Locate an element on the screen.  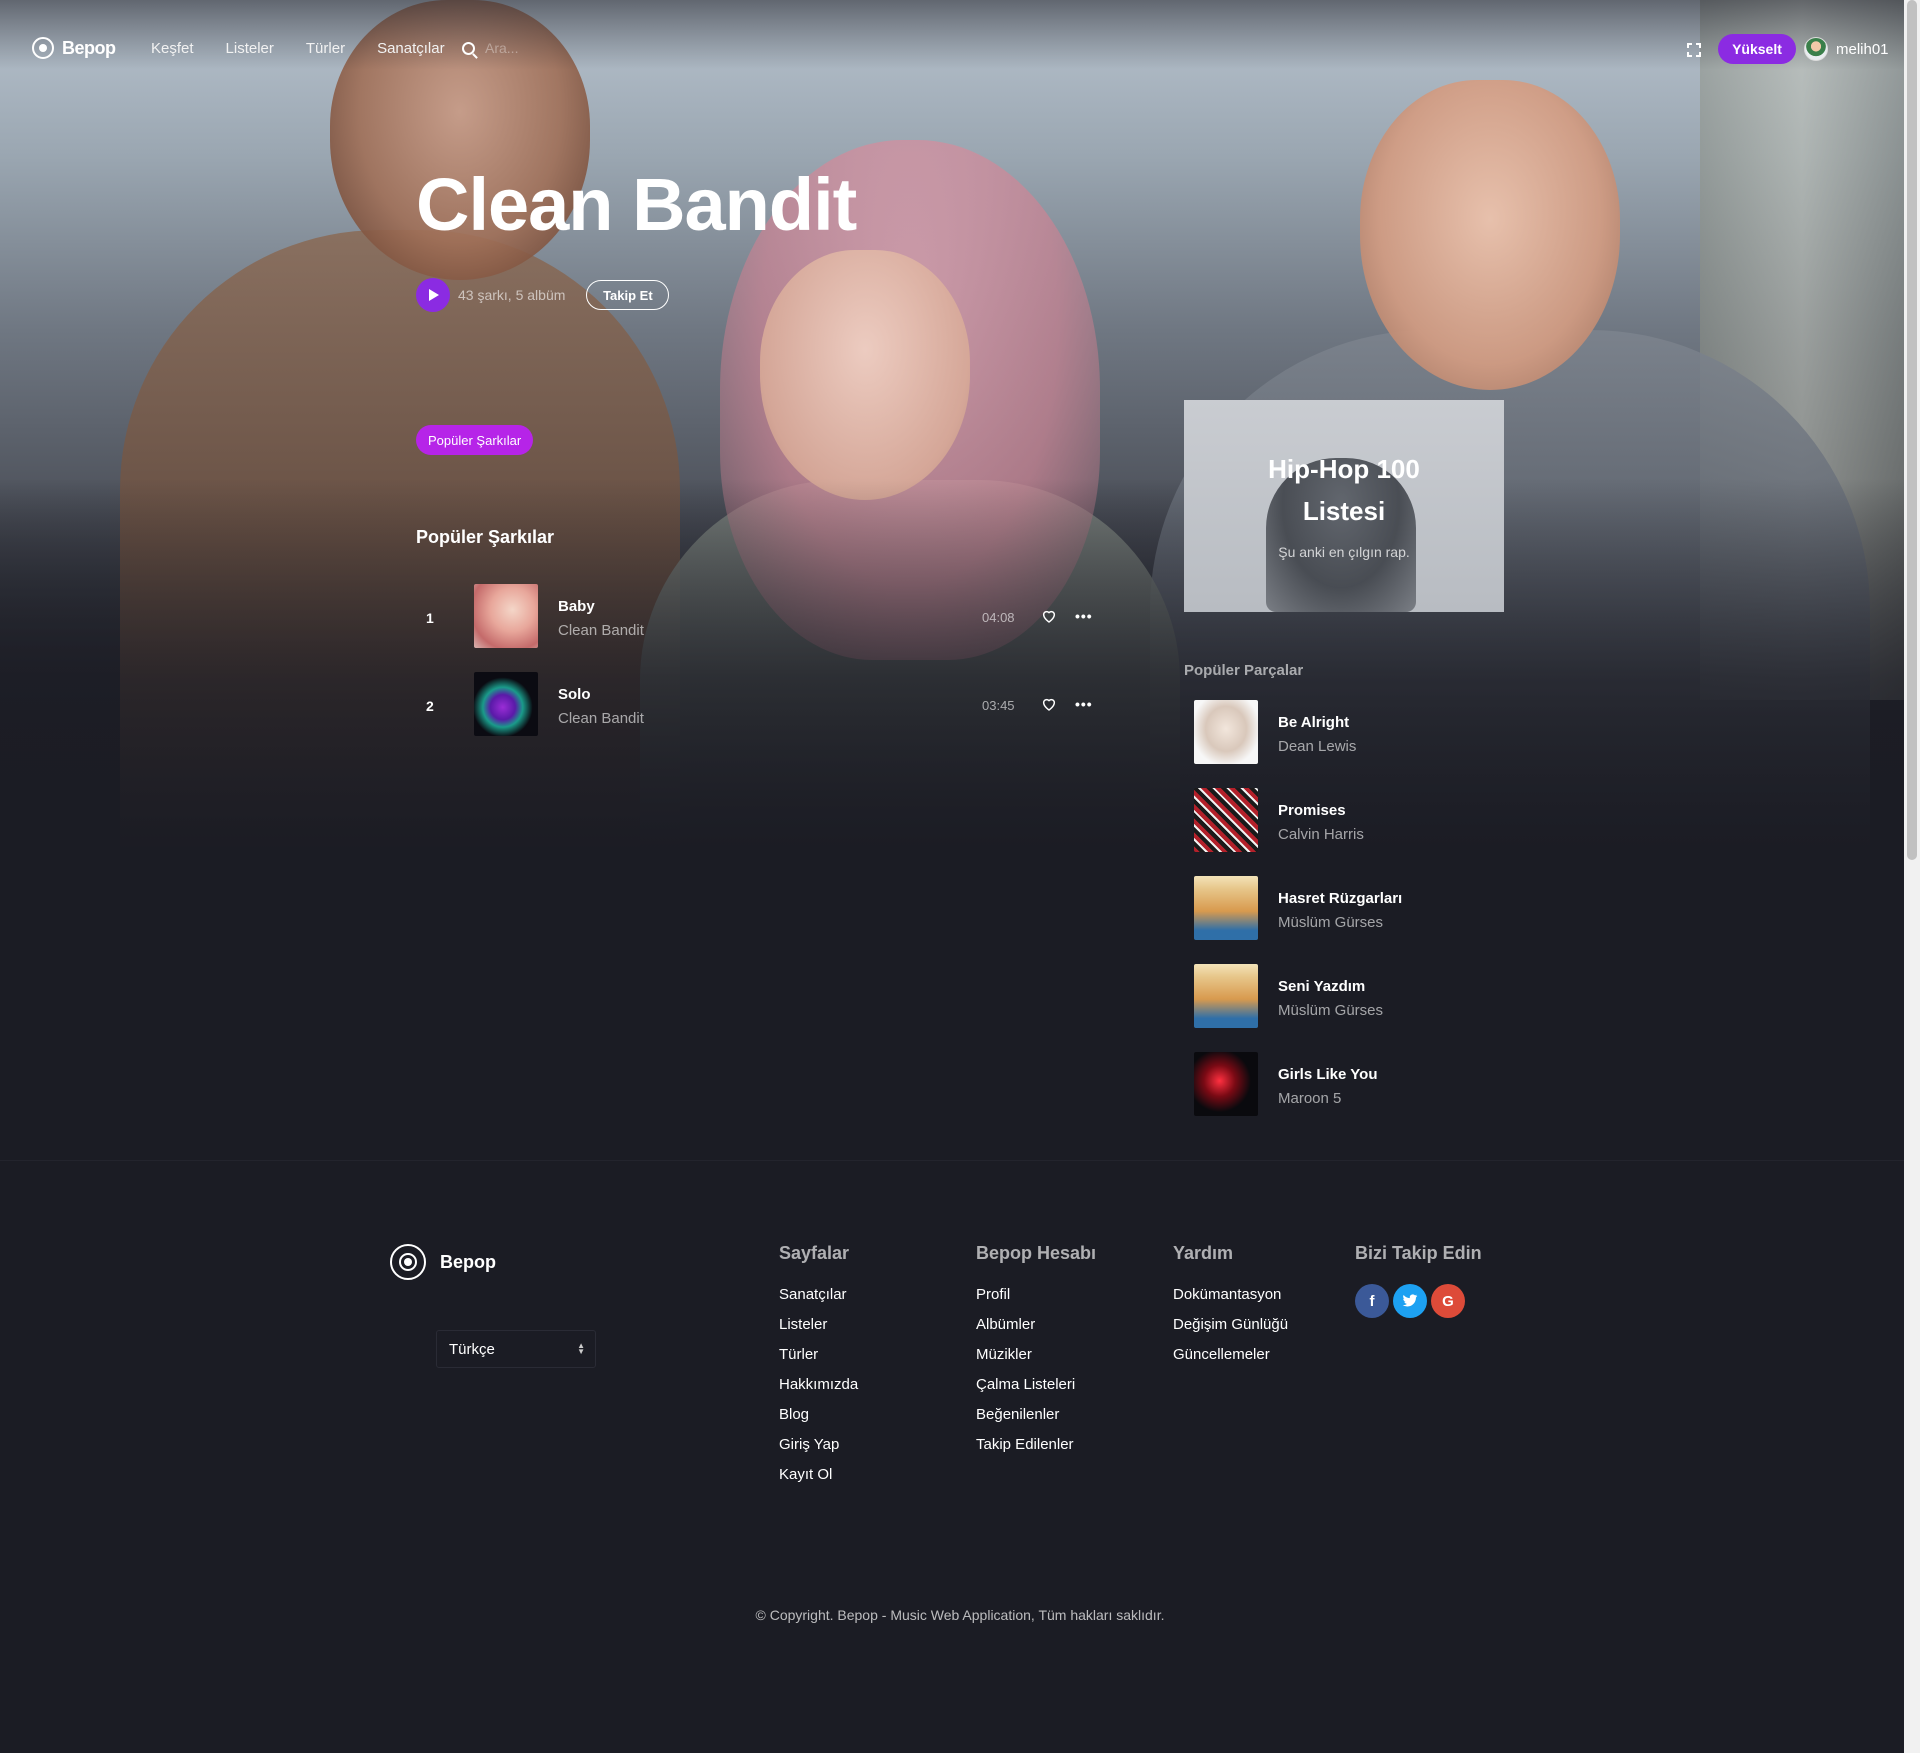
footer-column-title: Yardım is located at coordinates (1203, 1253).